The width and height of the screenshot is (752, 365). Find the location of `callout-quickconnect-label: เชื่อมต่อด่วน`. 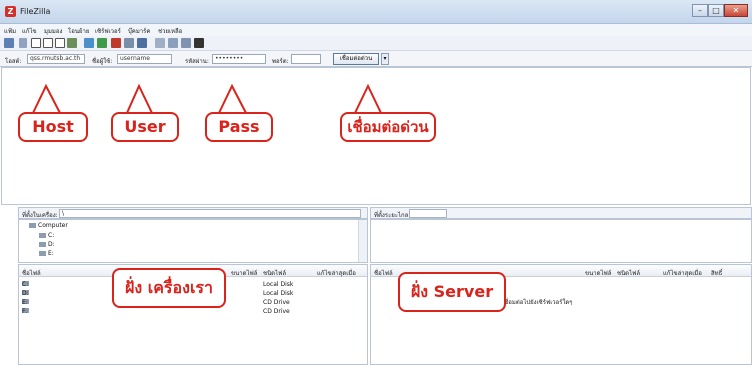

callout-quickconnect-label: เชื่อมต่อด่วน is located at coordinates (388, 127).